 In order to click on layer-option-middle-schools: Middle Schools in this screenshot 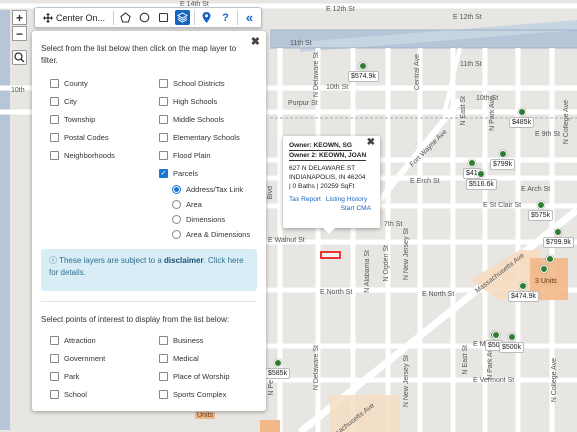, I will do `click(191, 119)`.